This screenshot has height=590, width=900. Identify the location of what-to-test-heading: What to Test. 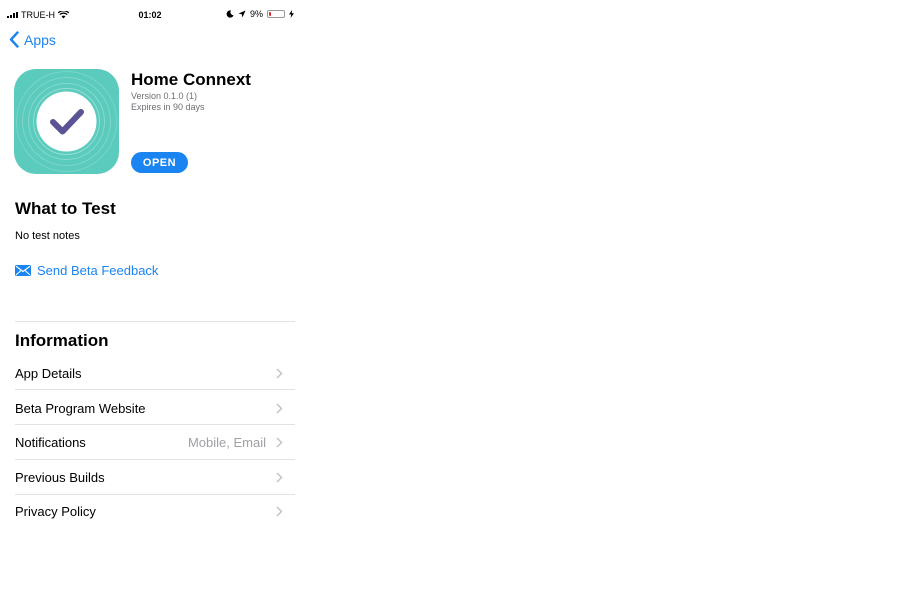
(65, 208).